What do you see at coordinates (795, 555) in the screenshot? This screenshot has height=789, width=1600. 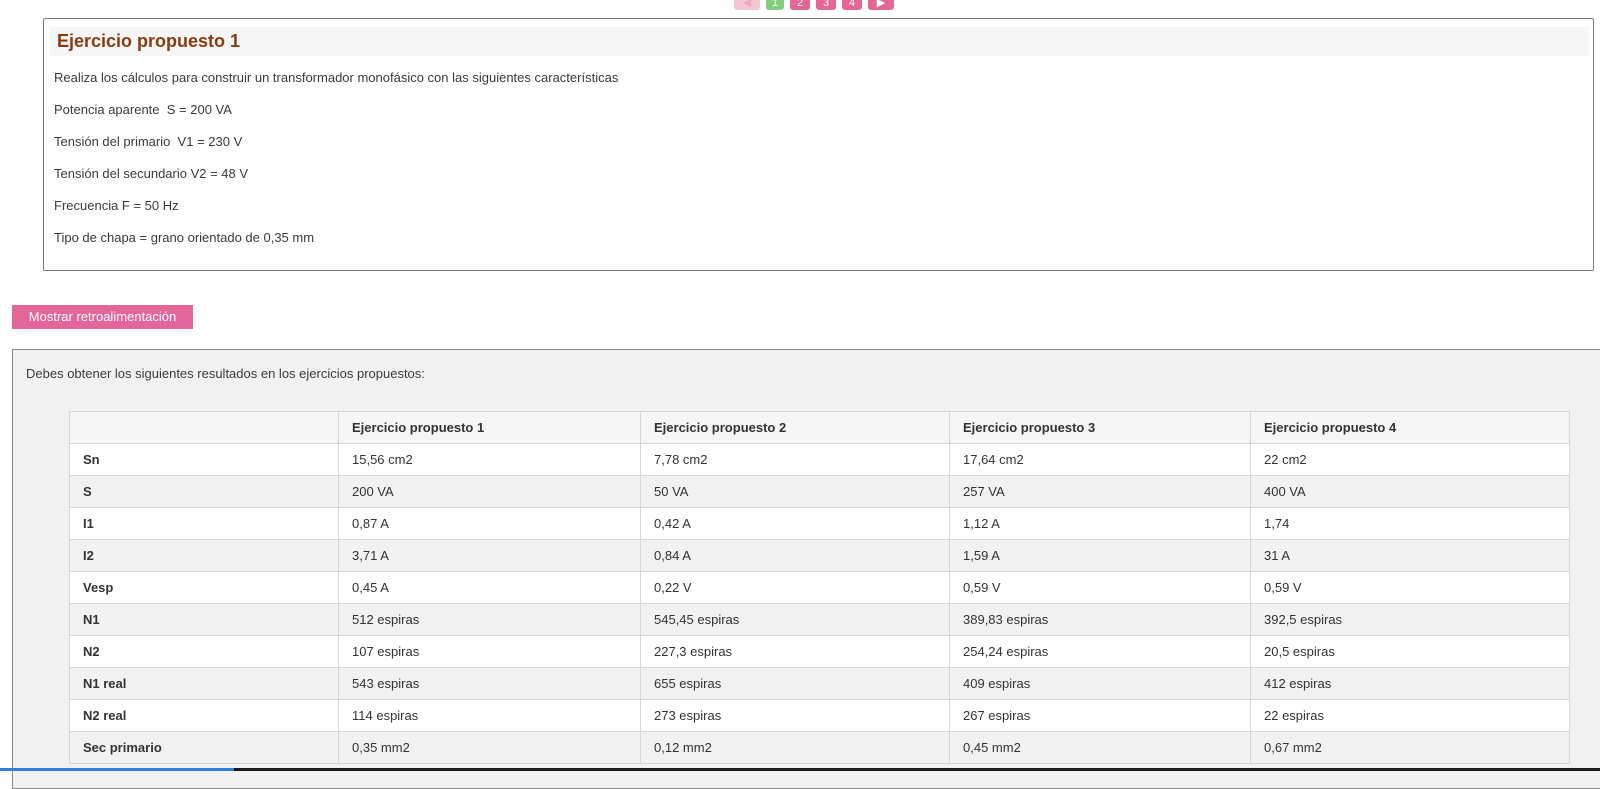 I see `table-cell: 0,84 A` at bounding box center [795, 555].